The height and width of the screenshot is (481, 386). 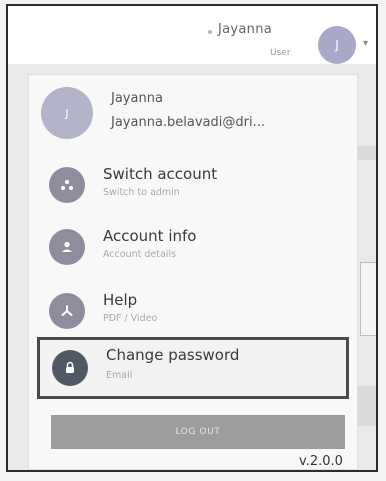 What do you see at coordinates (280, 53) in the screenshot?
I see `header-user-role: User` at bounding box center [280, 53].